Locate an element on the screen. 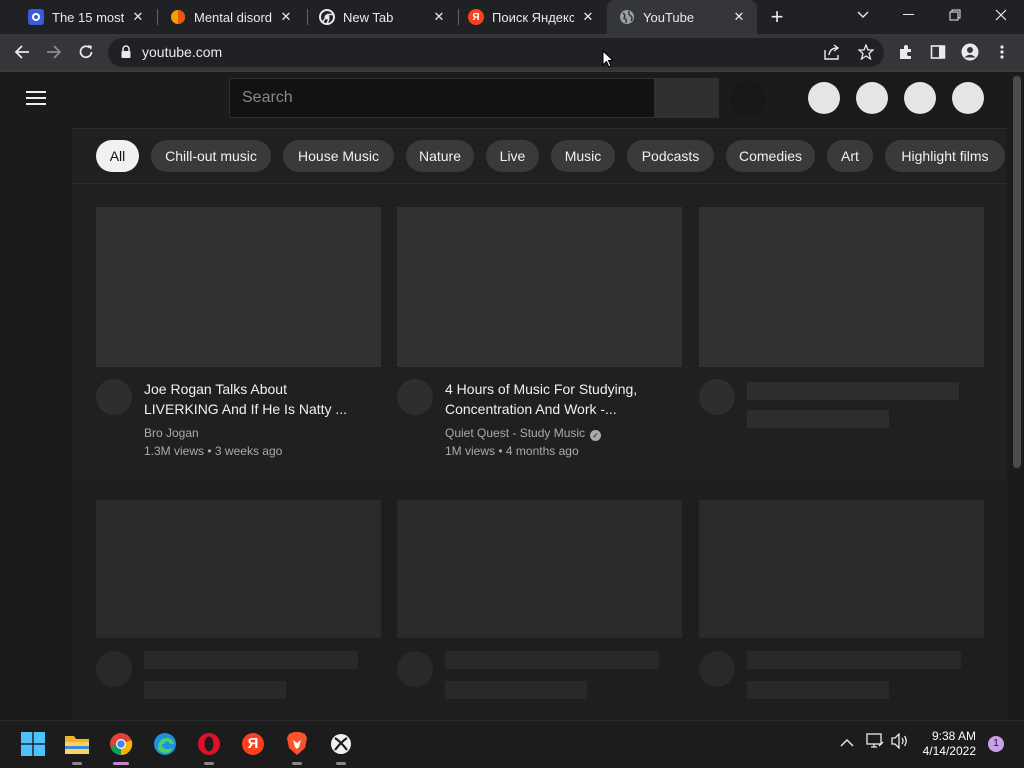  windows-start-icon is located at coordinates (33, 744).